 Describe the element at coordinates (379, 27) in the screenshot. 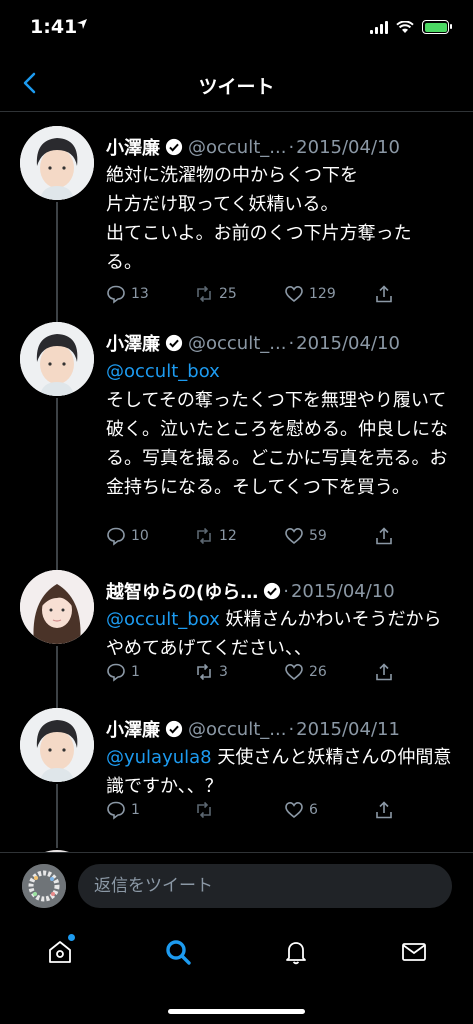

I see `cellular-signal-icon` at that location.